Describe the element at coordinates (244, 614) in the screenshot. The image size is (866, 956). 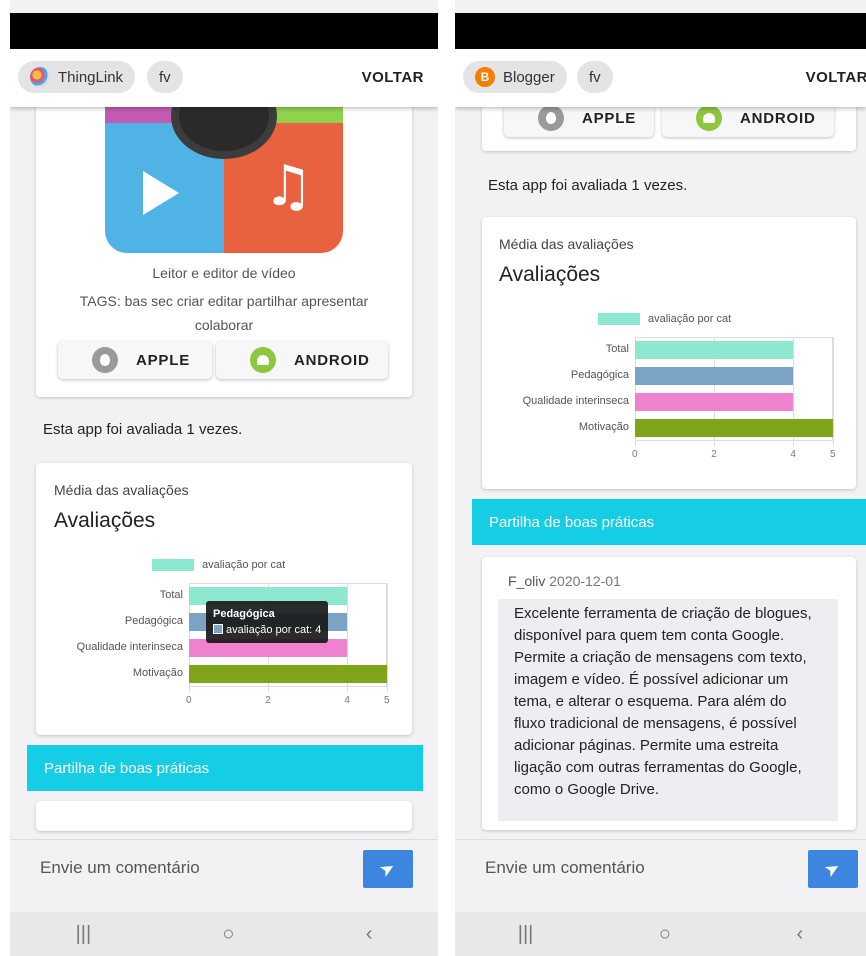
I see `tooltip-title: Pedagógica` at that location.